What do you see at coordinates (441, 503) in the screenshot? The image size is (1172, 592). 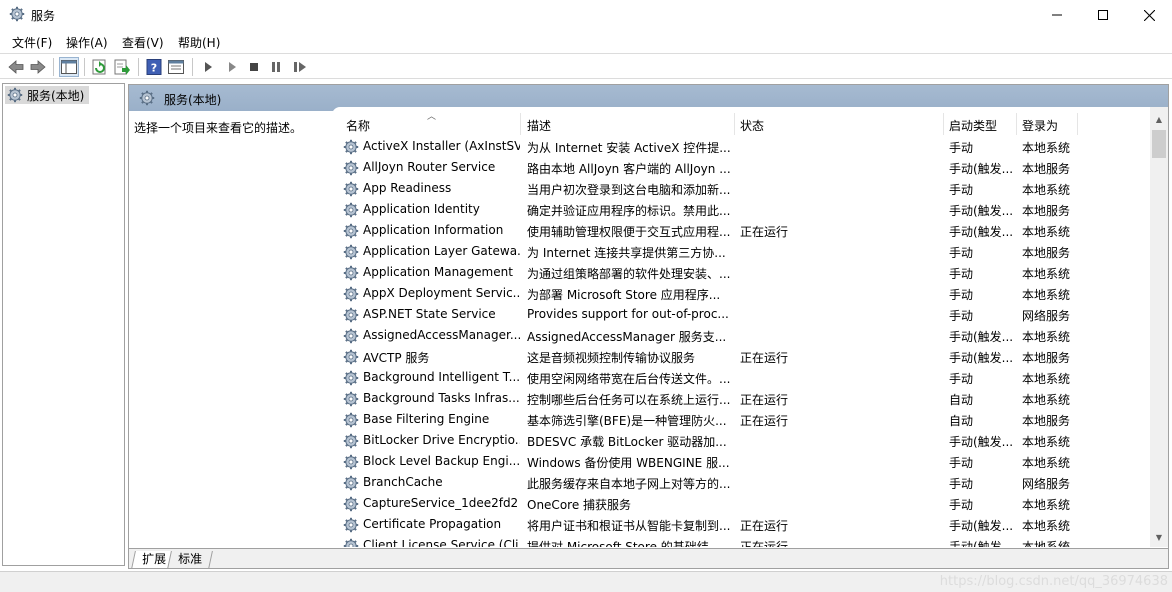 I see `service-name: CaptureService_1dee2fd2` at bounding box center [441, 503].